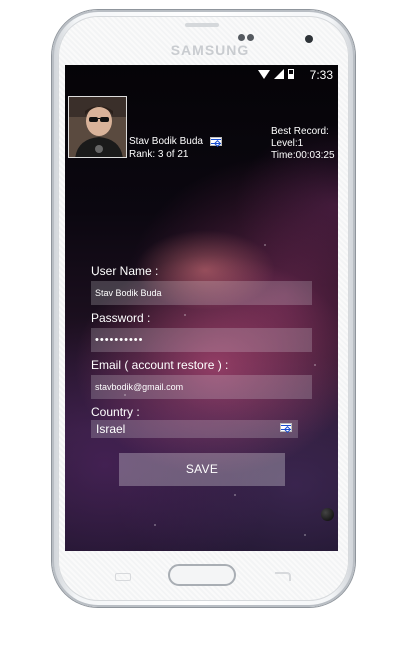 This screenshot has width=420, height=651. I want to click on email-label: Email ( account restore ) :, so click(160, 365).